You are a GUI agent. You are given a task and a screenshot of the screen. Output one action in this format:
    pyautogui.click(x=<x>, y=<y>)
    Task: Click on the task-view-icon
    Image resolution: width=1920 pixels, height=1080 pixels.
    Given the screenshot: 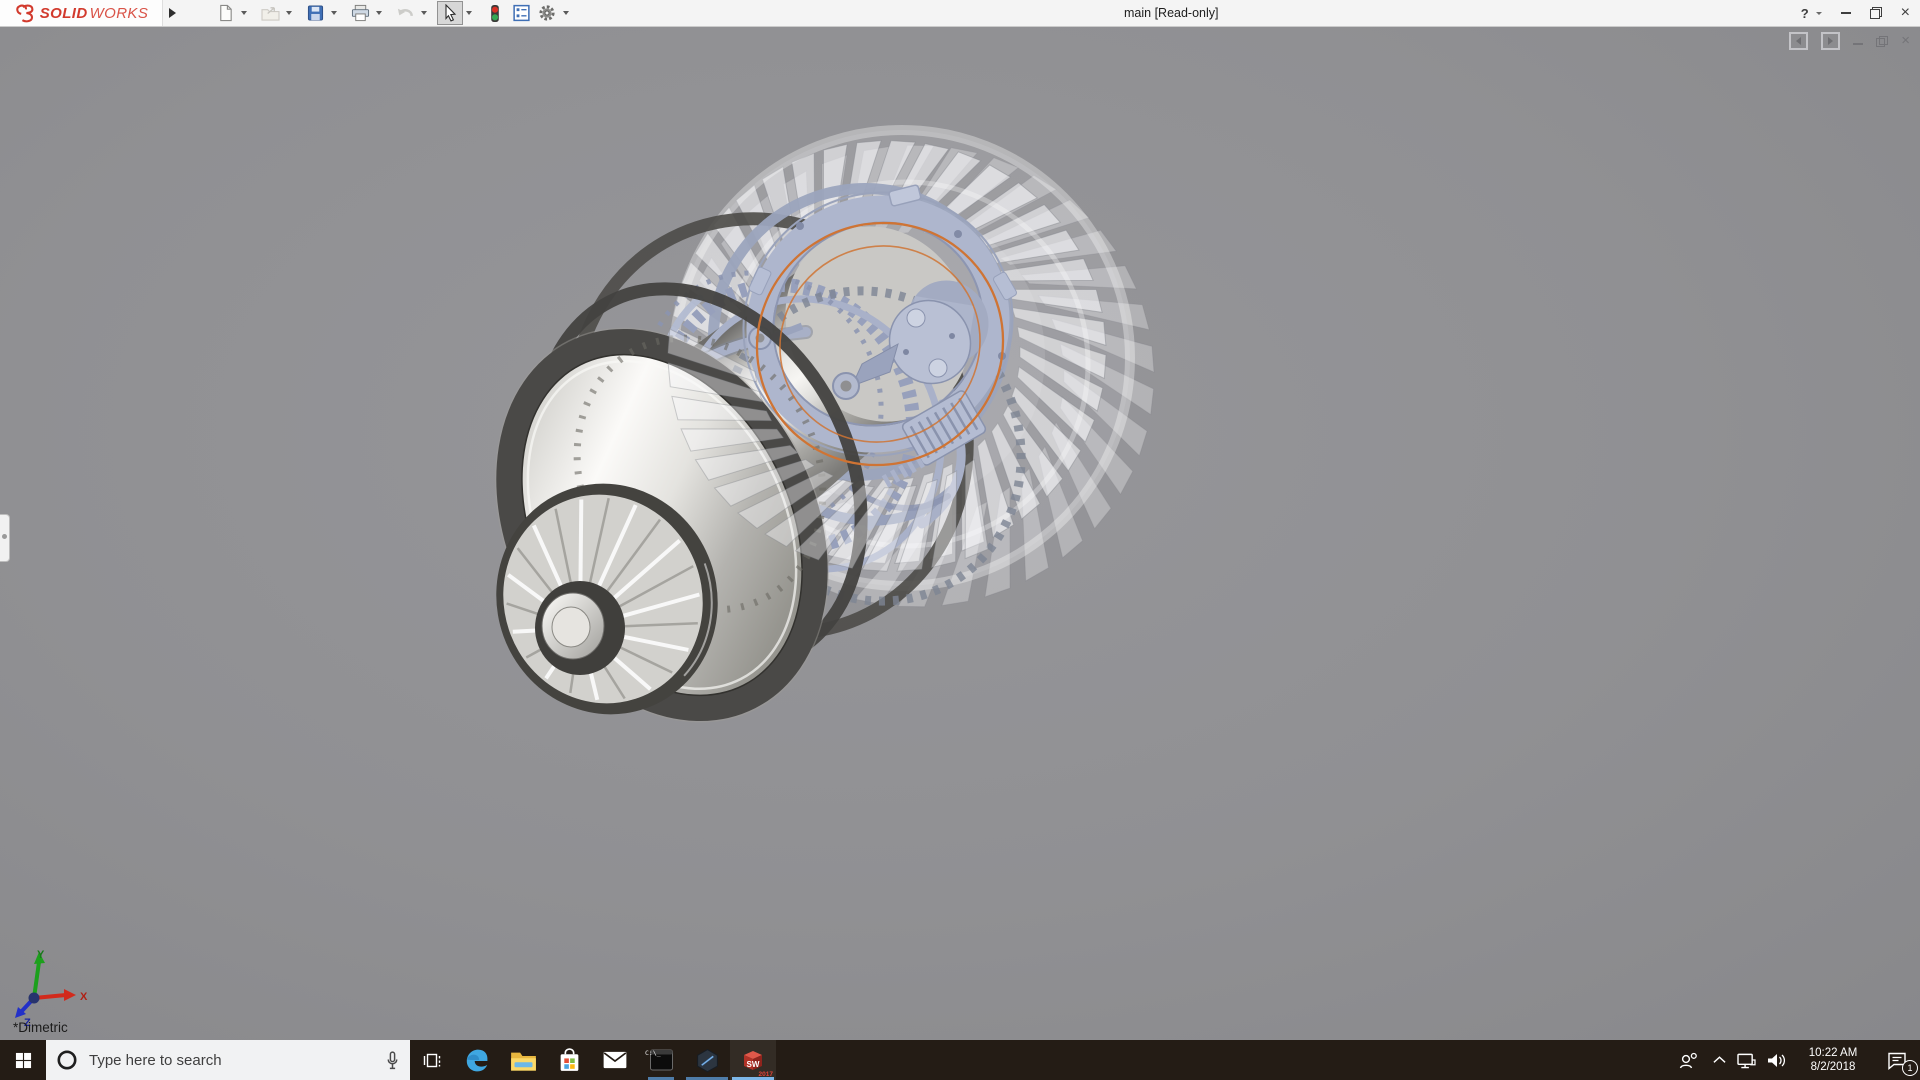 What is the action you would take?
    pyautogui.click(x=432, y=1060)
    